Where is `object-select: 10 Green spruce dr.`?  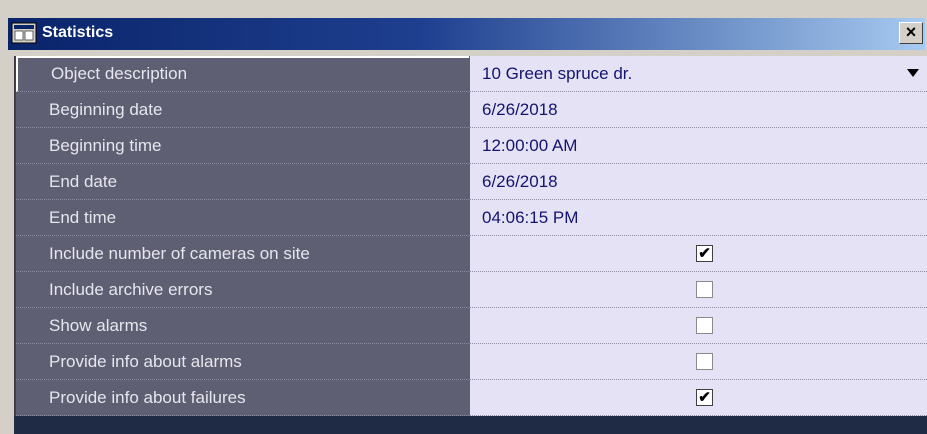
object-select: 10 Green spruce dr. is located at coordinates (698, 74).